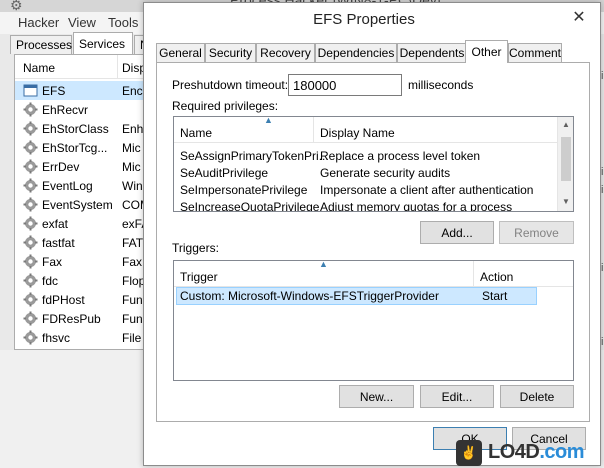 The width and height of the screenshot is (604, 468). I want to click on service-display-name: Mic, so click(131, 148).